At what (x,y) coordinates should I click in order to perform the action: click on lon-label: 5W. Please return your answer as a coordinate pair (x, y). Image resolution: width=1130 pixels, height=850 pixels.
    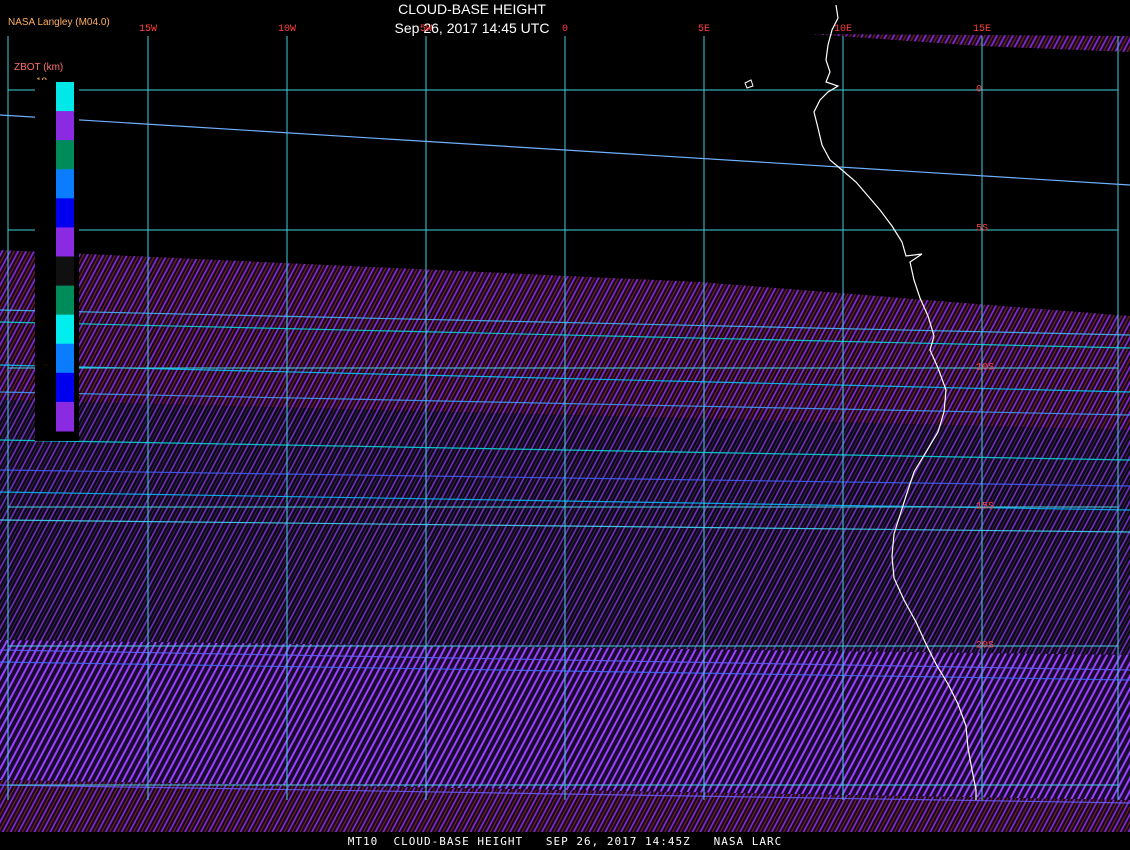
    Looking at the image, I should click on (426, 29).